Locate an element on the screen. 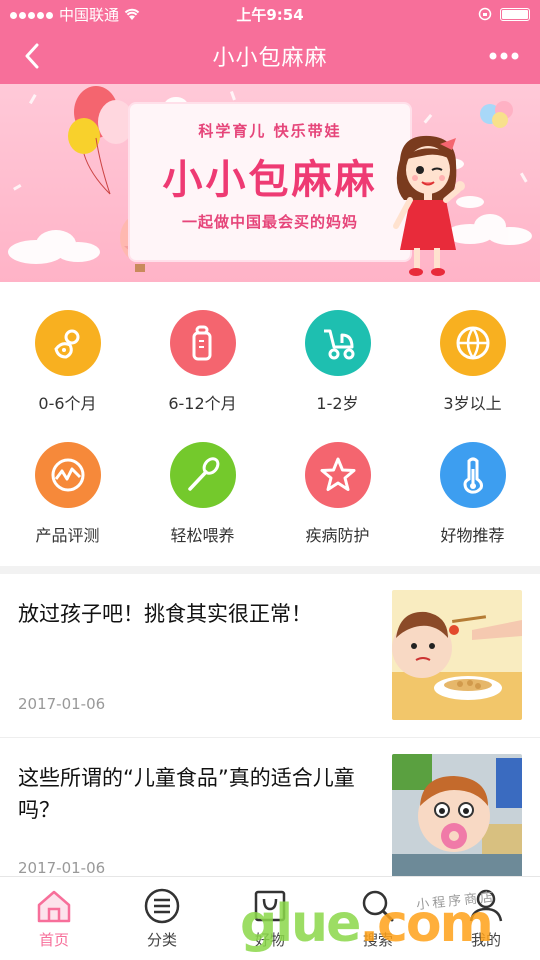 The image size is (540, 960). banner-title: 小小包麻麻 is located at coordinates (270, 179).